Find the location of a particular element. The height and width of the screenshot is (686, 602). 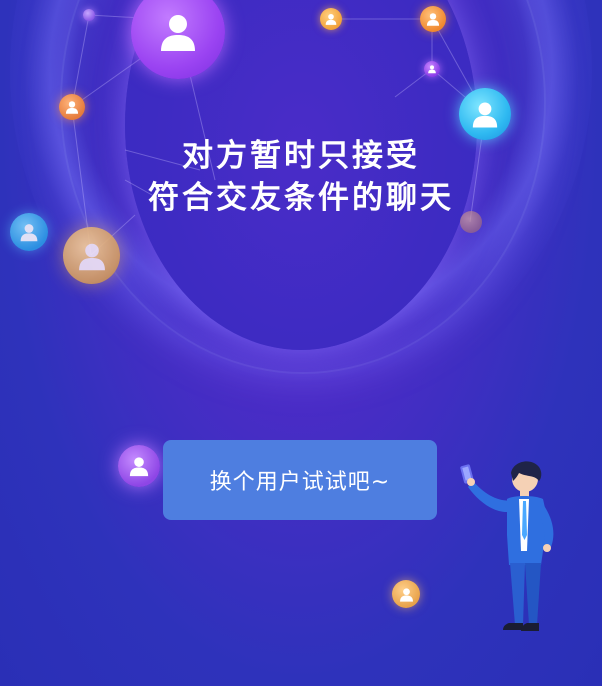

restriction-message: 对方暂时只接受 符合交友条件的聊天 is located at coordinates (301, 177).